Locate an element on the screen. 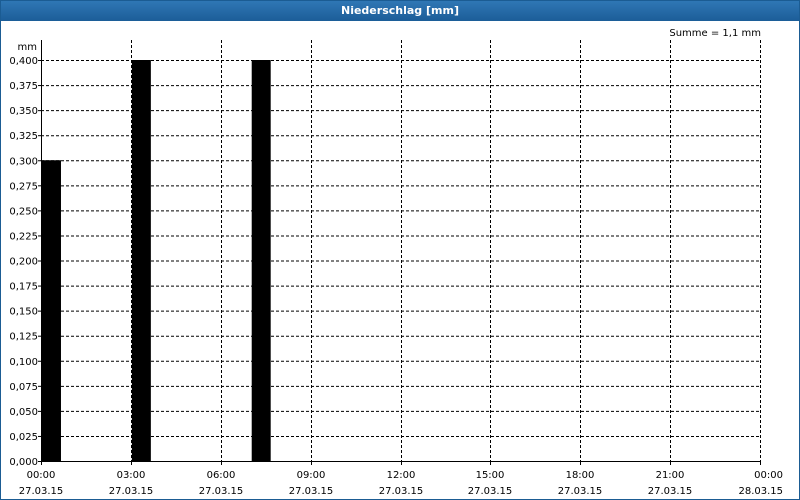 This screenshot has width=800, height=500. x-tick-time-label: 09:00 is located at coordinates (311, 475).